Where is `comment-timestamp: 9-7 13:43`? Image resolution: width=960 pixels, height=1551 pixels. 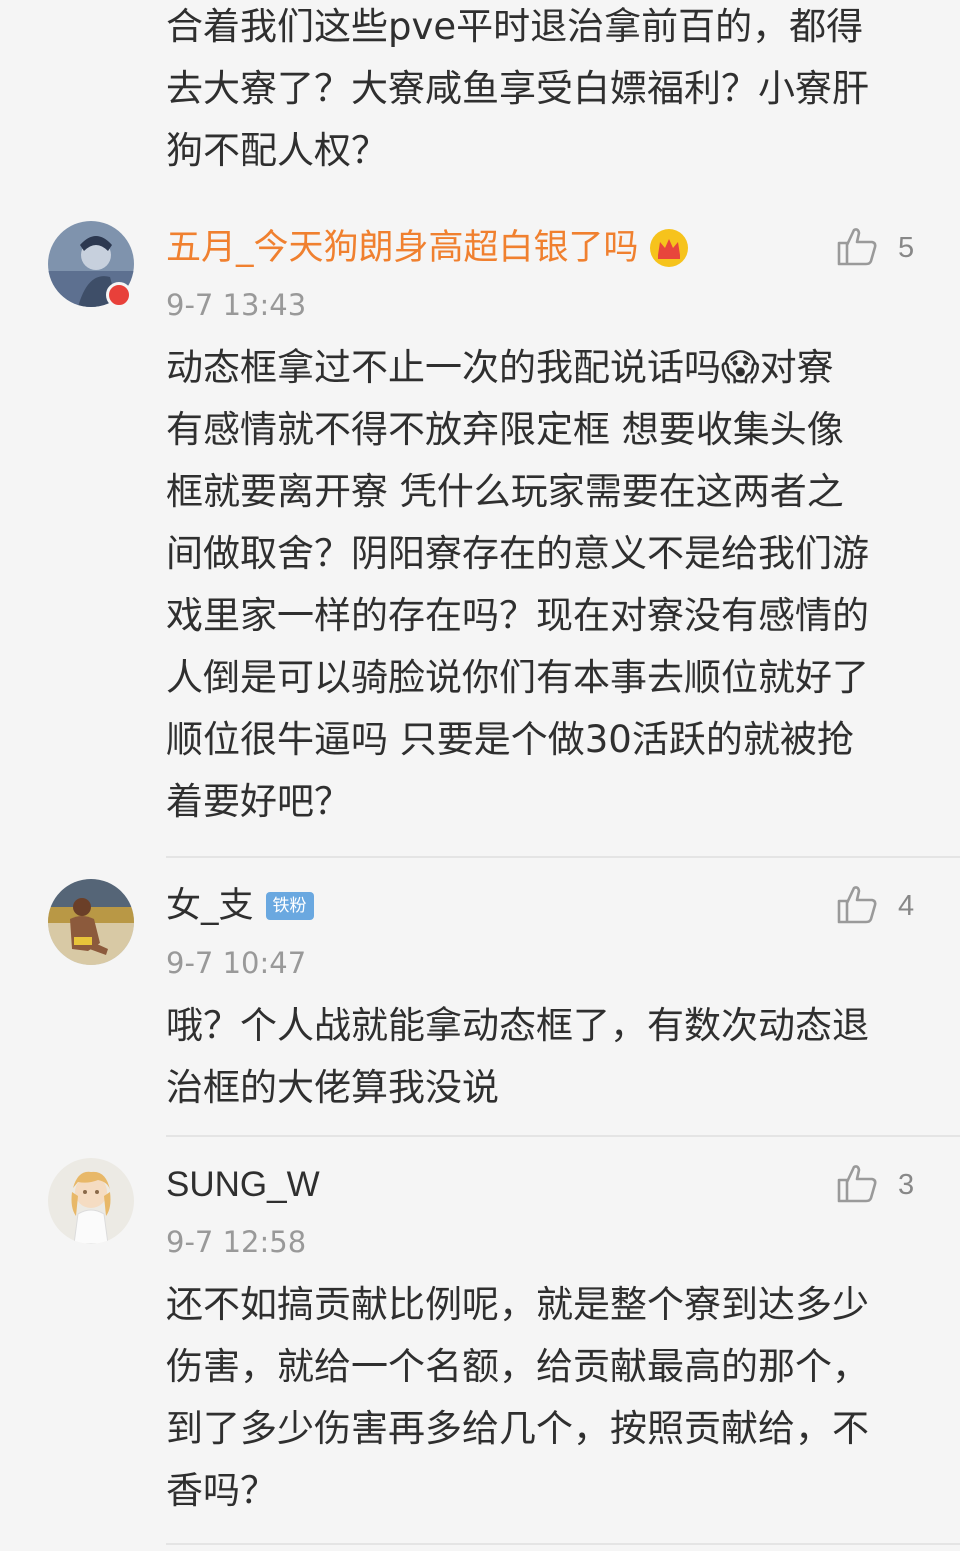
comment-timestamp: 9-7 13:43 is located at coordinates (236, 305).